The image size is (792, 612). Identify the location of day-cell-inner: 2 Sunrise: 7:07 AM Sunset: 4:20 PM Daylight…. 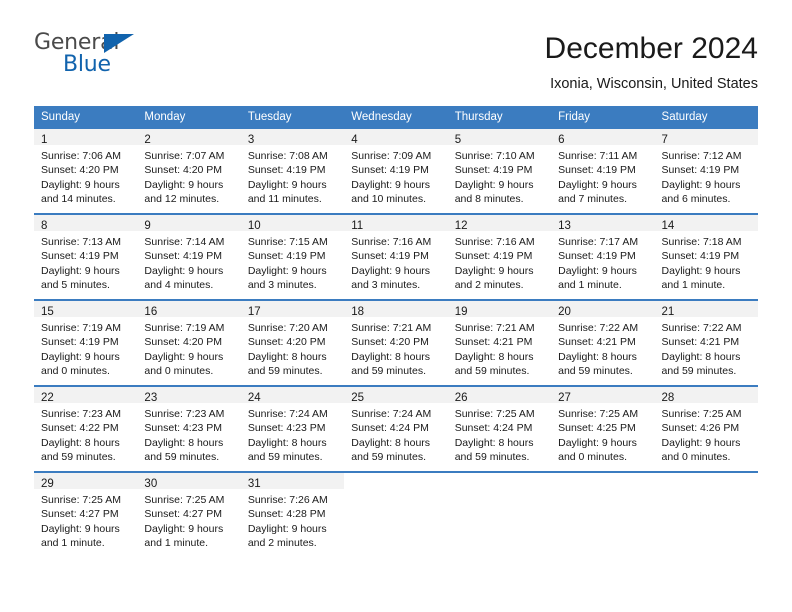
(189, 171).